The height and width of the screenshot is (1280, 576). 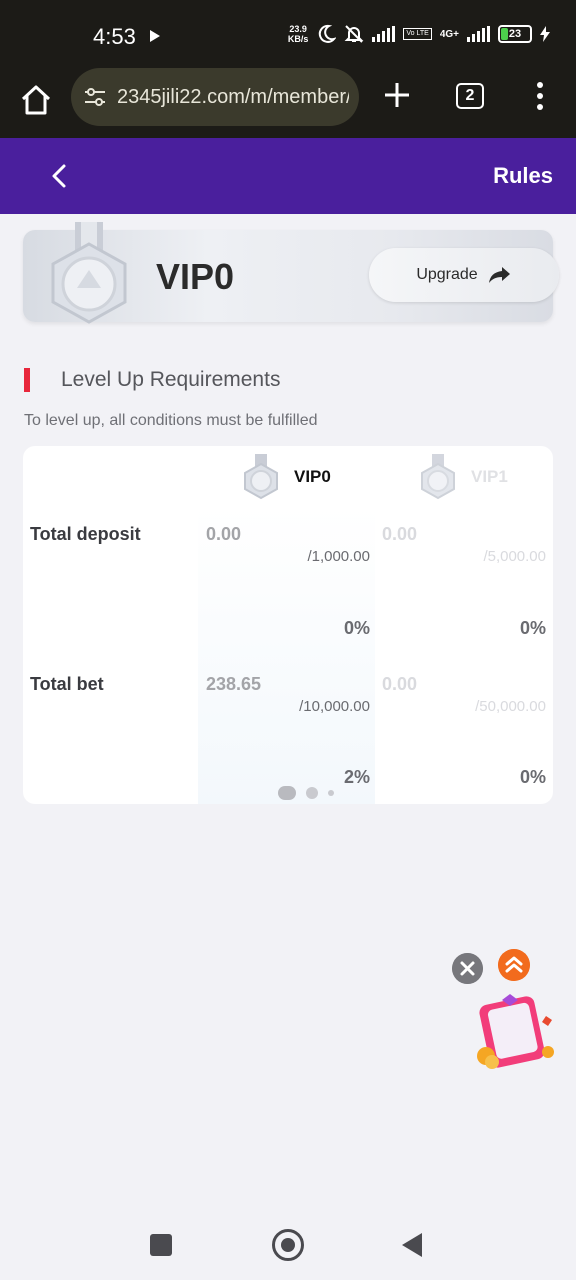 I want to click on close-icon, so click(x=467, y=968).